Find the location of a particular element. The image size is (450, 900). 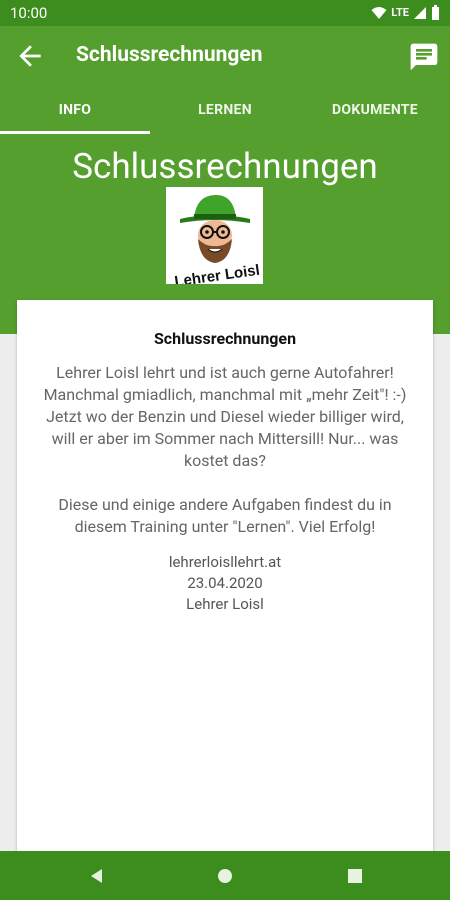

system-nav-bar is located at coordinates (225, 875).